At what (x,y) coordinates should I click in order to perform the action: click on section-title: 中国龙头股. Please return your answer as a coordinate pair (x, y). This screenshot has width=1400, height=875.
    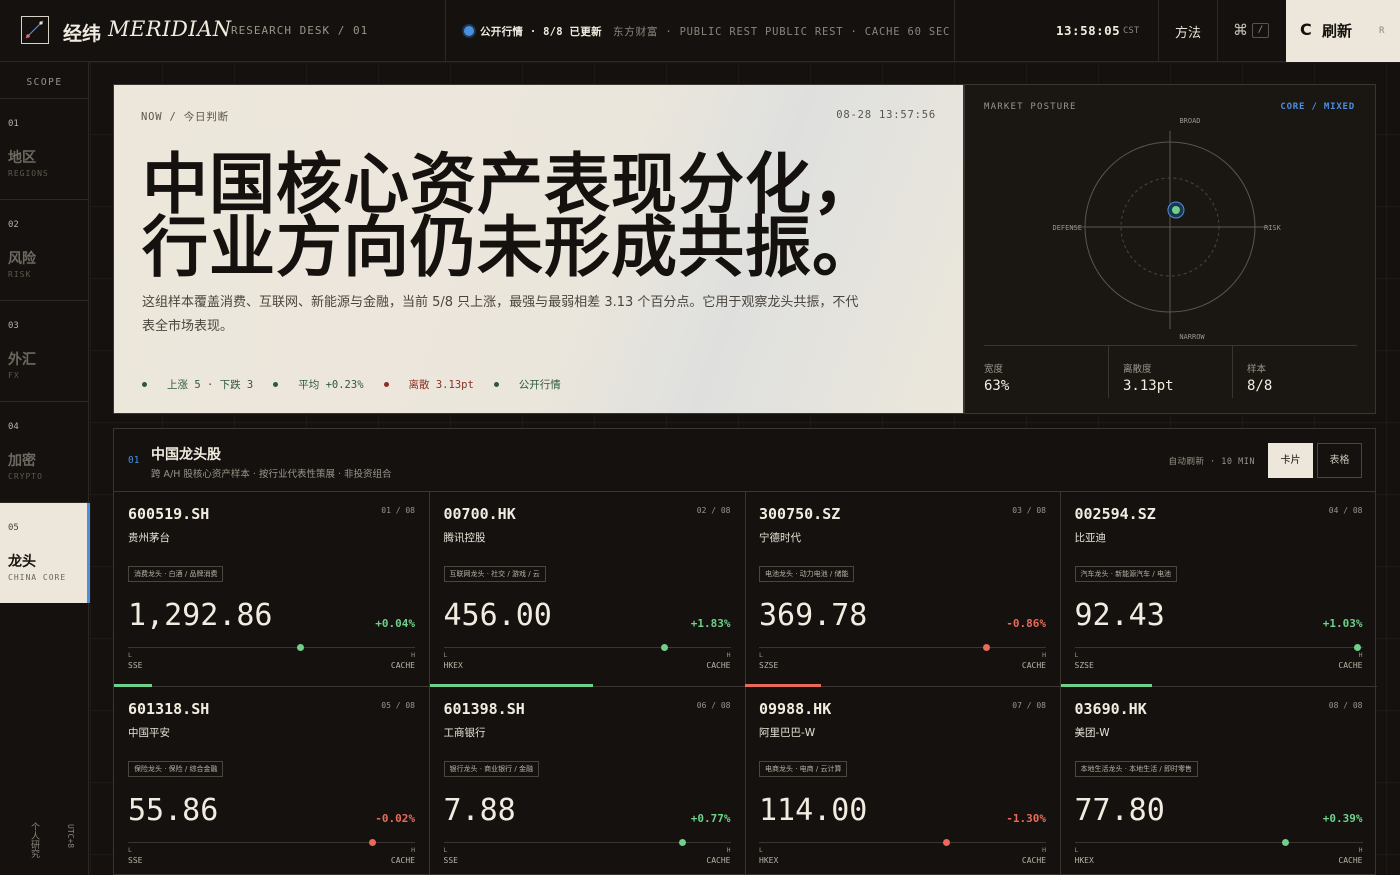
    Looking at the image, I should click on (186, 455).